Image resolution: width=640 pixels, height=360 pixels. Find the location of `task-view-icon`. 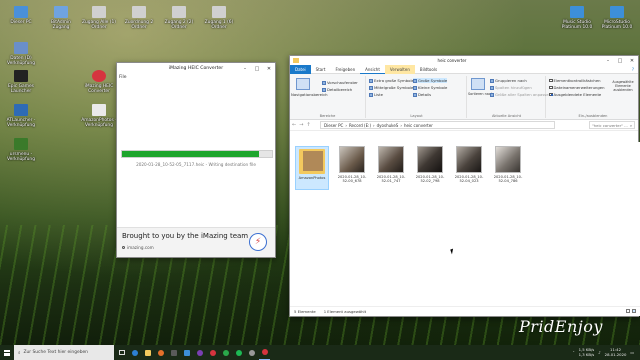

task-view-icon is located at coordinates (121, 352).